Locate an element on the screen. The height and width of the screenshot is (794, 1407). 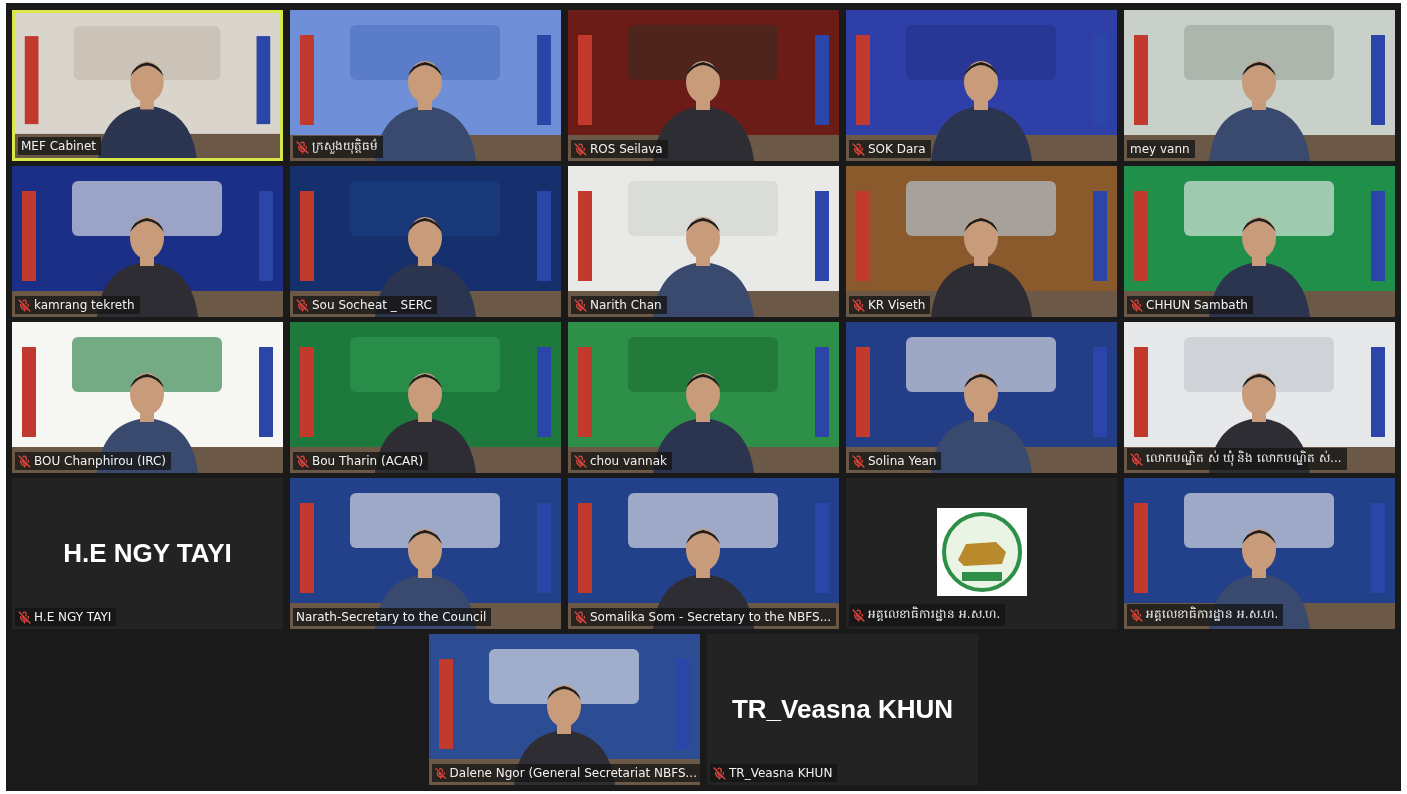
video-tile: MEF Cabinet is located at coordinates (147, 85).